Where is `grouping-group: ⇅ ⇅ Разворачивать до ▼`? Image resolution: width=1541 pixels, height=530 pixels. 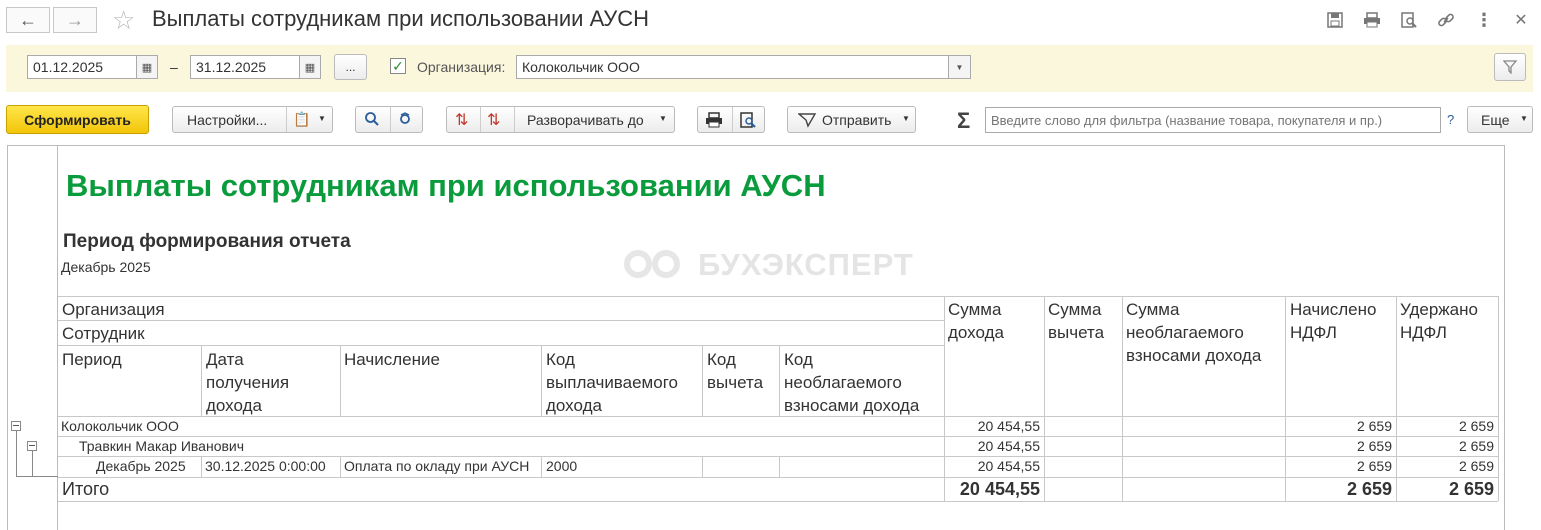
grouping-group: ⇅ ⇅ Разворачивать до ▼ is located at coordinates (560, 119).